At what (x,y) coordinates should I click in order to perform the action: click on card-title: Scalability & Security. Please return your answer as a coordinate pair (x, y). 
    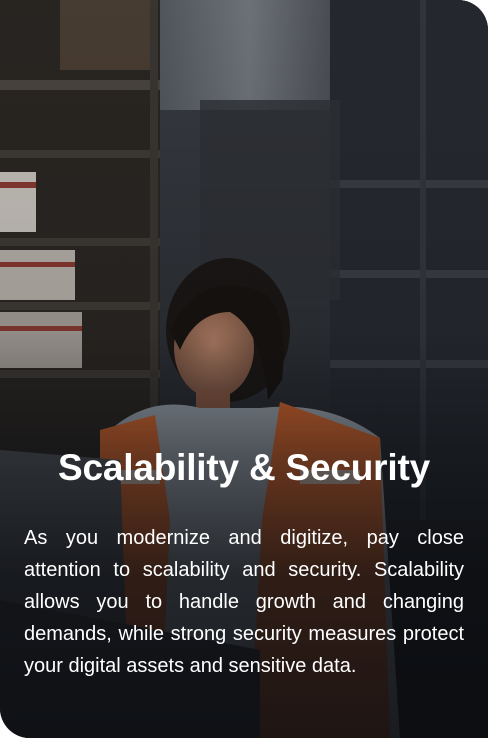
    Looking at the image, I should click on (244, 467).